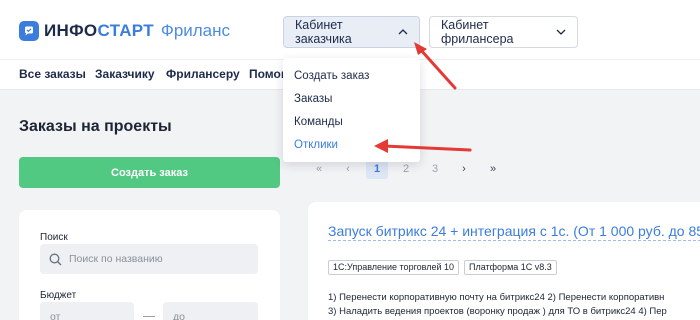  Describe the element at coordinates (510, 267) in the screenshot. I see `order-tag: Платформа 1С v8.3` at that location.